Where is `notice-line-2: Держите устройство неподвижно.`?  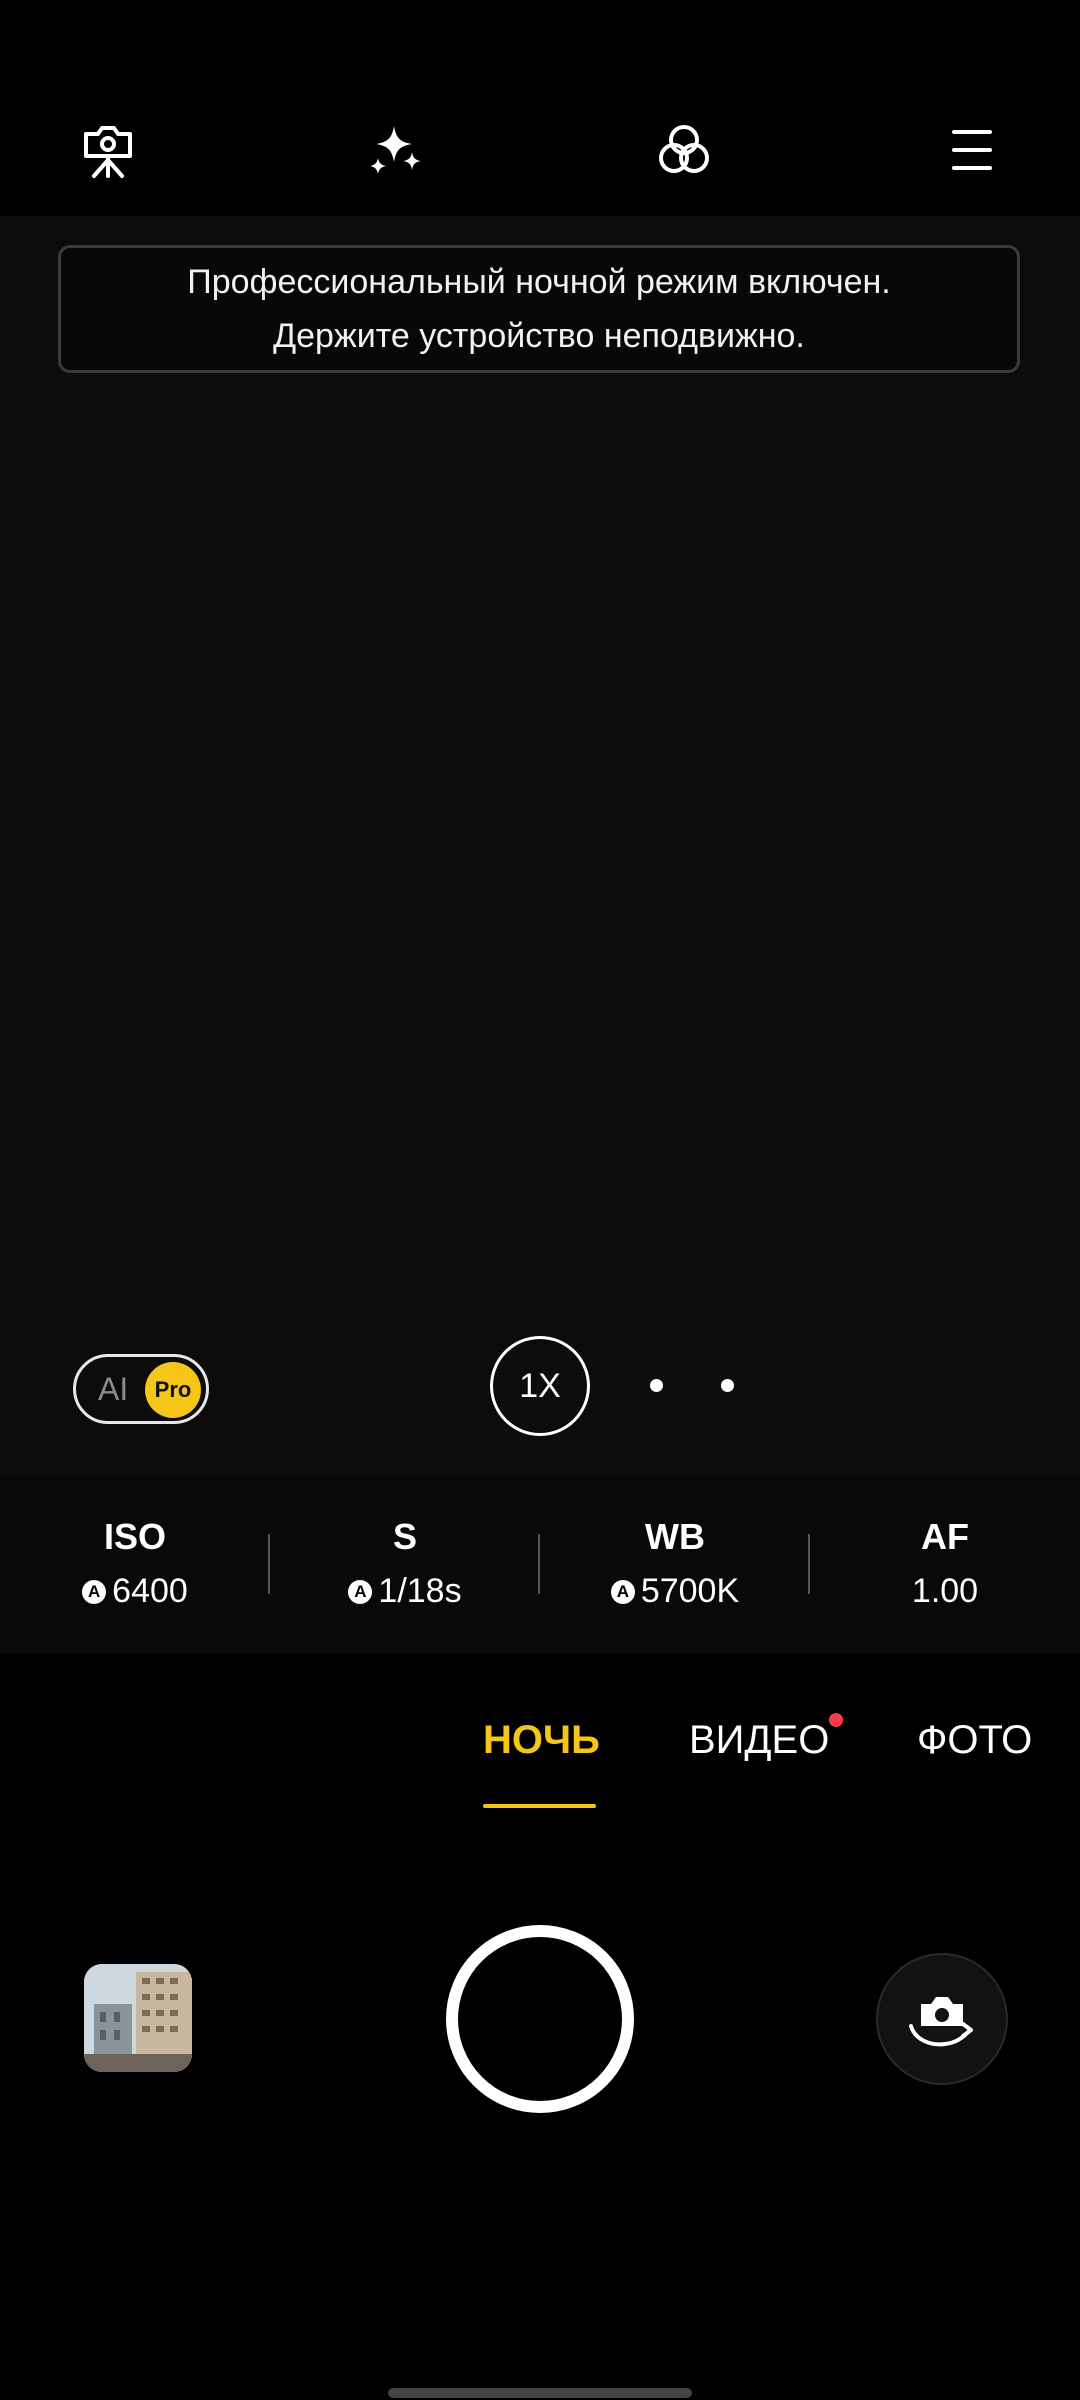 notice-line-2: Держите устройство неподвижно. is located at coordinates (539, 336).